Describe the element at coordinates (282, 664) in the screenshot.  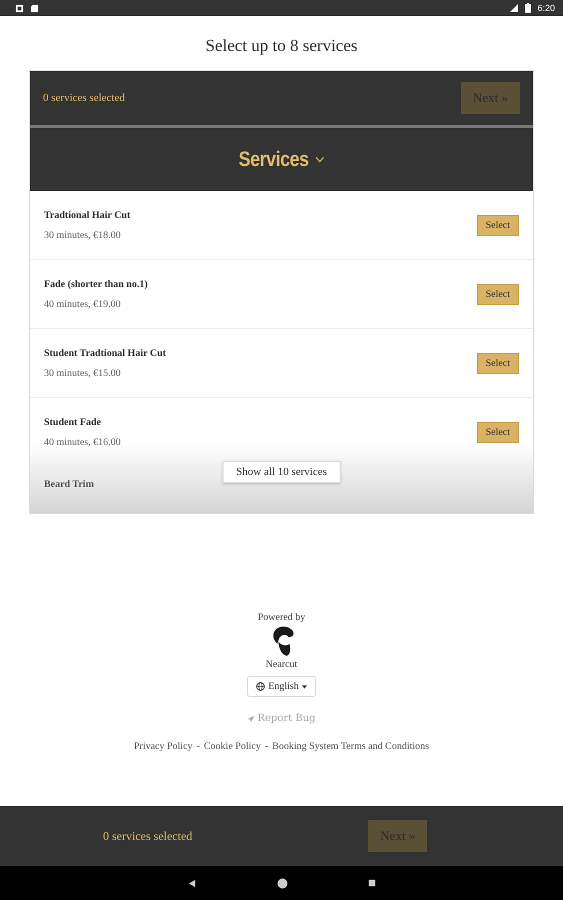
I see `brand-name: Nearcut` at that location.